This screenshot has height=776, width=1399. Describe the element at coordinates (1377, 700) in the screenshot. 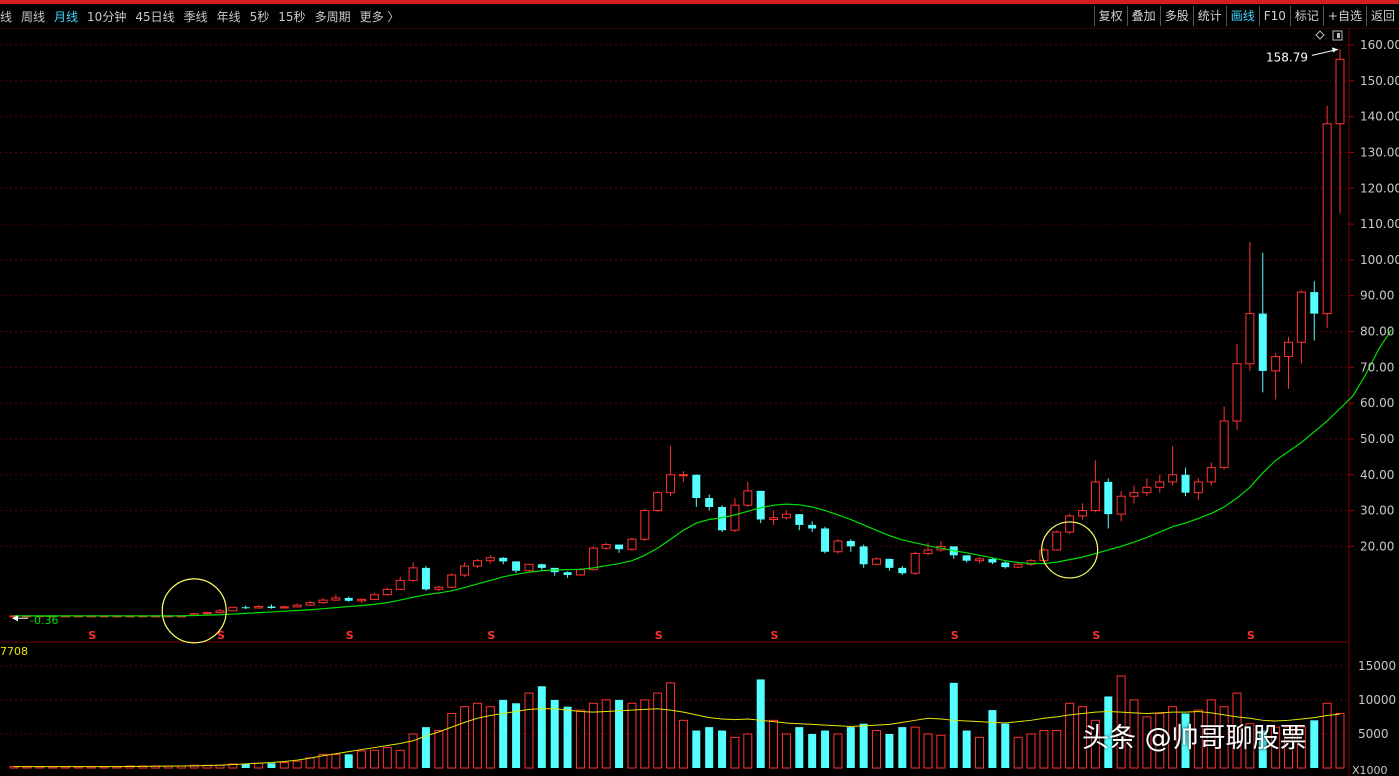

I see `volume-axis-label: 10000` at that location.